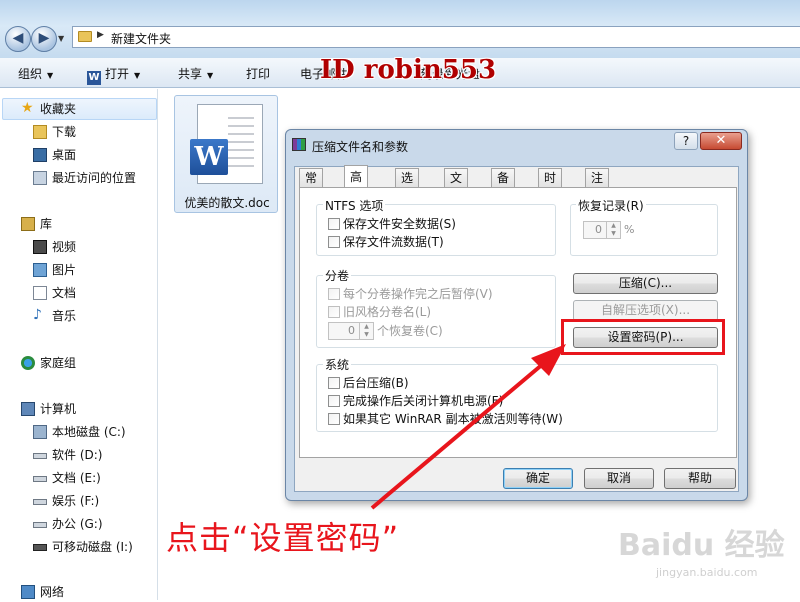  What do you see at coordinates (707, 572) in the screenshot?
I see `baidu-jingyan-url: jingyan.baidu.com` at bounding box center [707, 572].